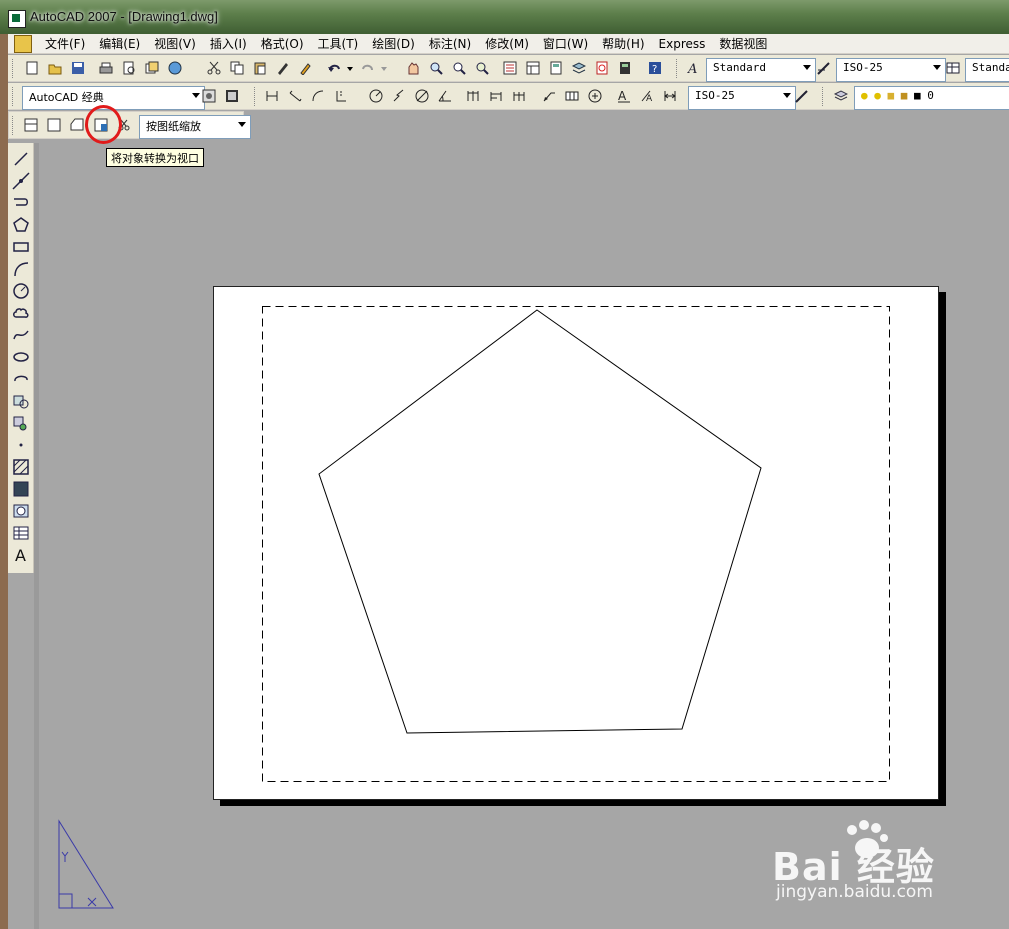  Describe the element at coordinates (32, 68) in the screenshot. I see `new-button` at that location.